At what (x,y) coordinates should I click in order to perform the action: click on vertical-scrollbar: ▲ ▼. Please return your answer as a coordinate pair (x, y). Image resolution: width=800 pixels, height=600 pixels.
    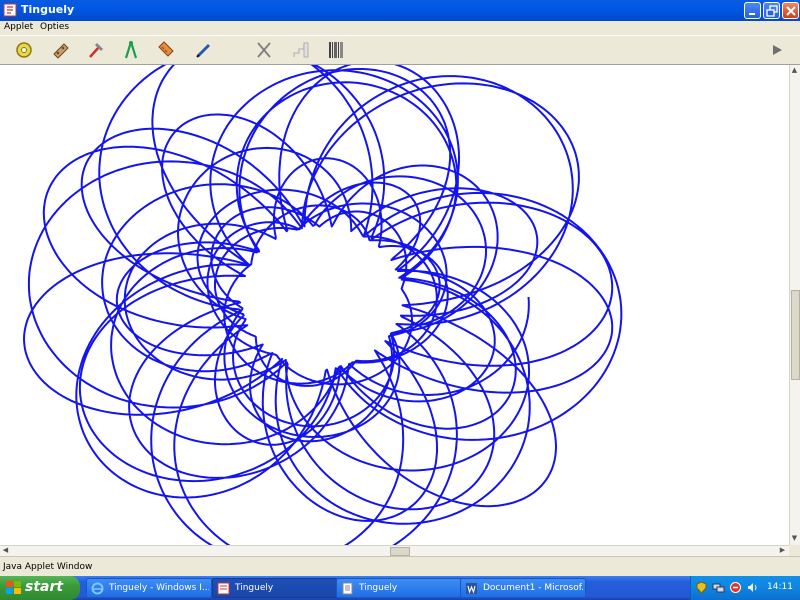
    Looking at the image, I should click on (794, 305).